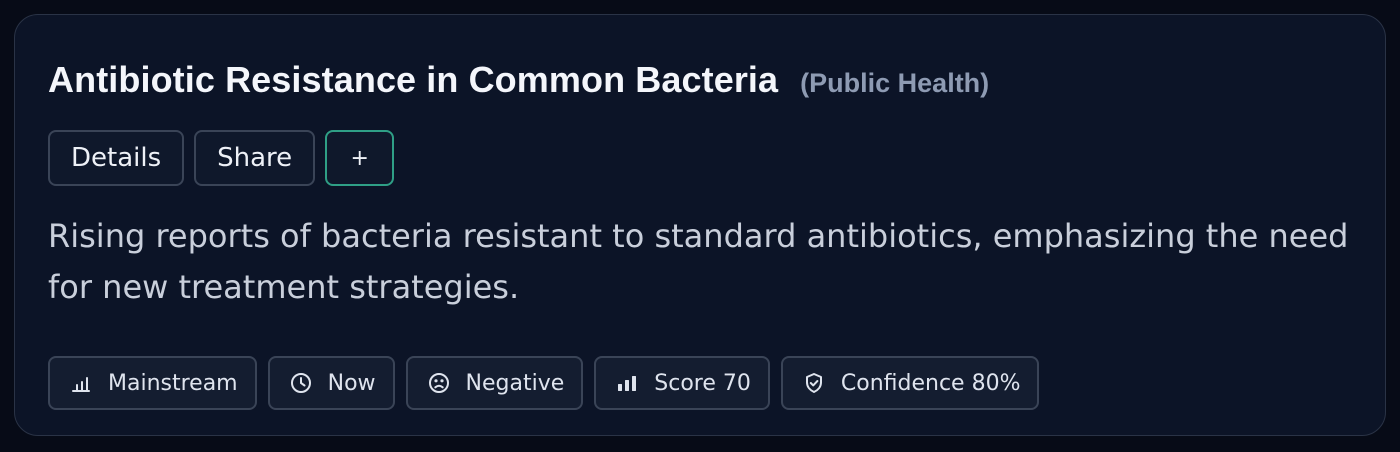  I want to click on chip-mainstream: Mainstream, so click(152, 383).